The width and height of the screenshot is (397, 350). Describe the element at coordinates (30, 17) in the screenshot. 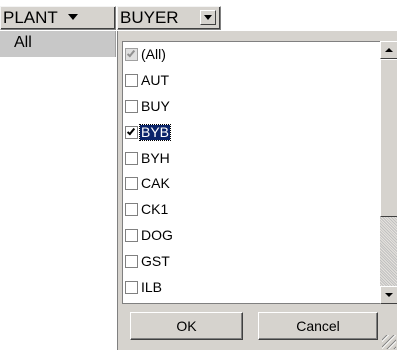

I see `plant-field-label: PLANT` at that location.